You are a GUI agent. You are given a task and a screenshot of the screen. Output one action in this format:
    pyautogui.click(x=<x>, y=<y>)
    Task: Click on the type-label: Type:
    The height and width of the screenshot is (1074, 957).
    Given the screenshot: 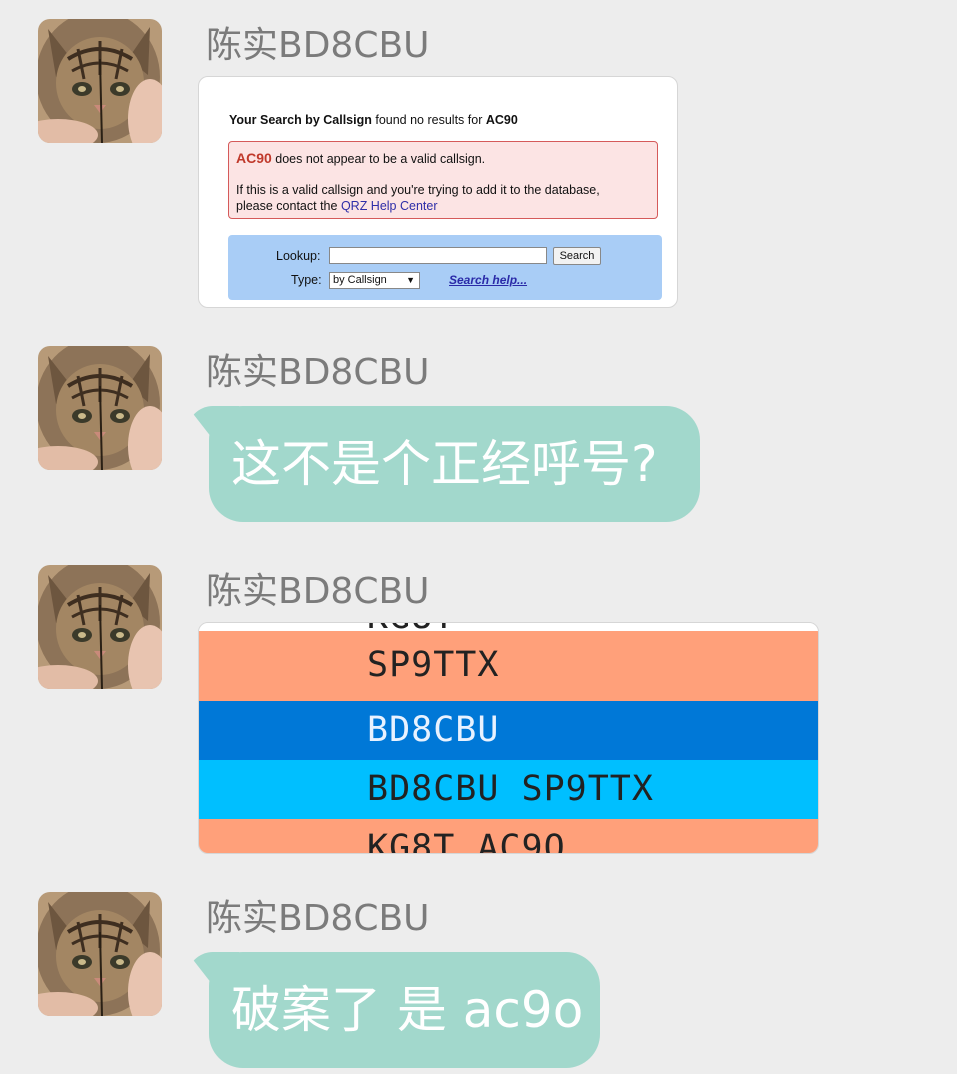 What is the action you would take?
    pyautogui.click(x=306, y=280)
    